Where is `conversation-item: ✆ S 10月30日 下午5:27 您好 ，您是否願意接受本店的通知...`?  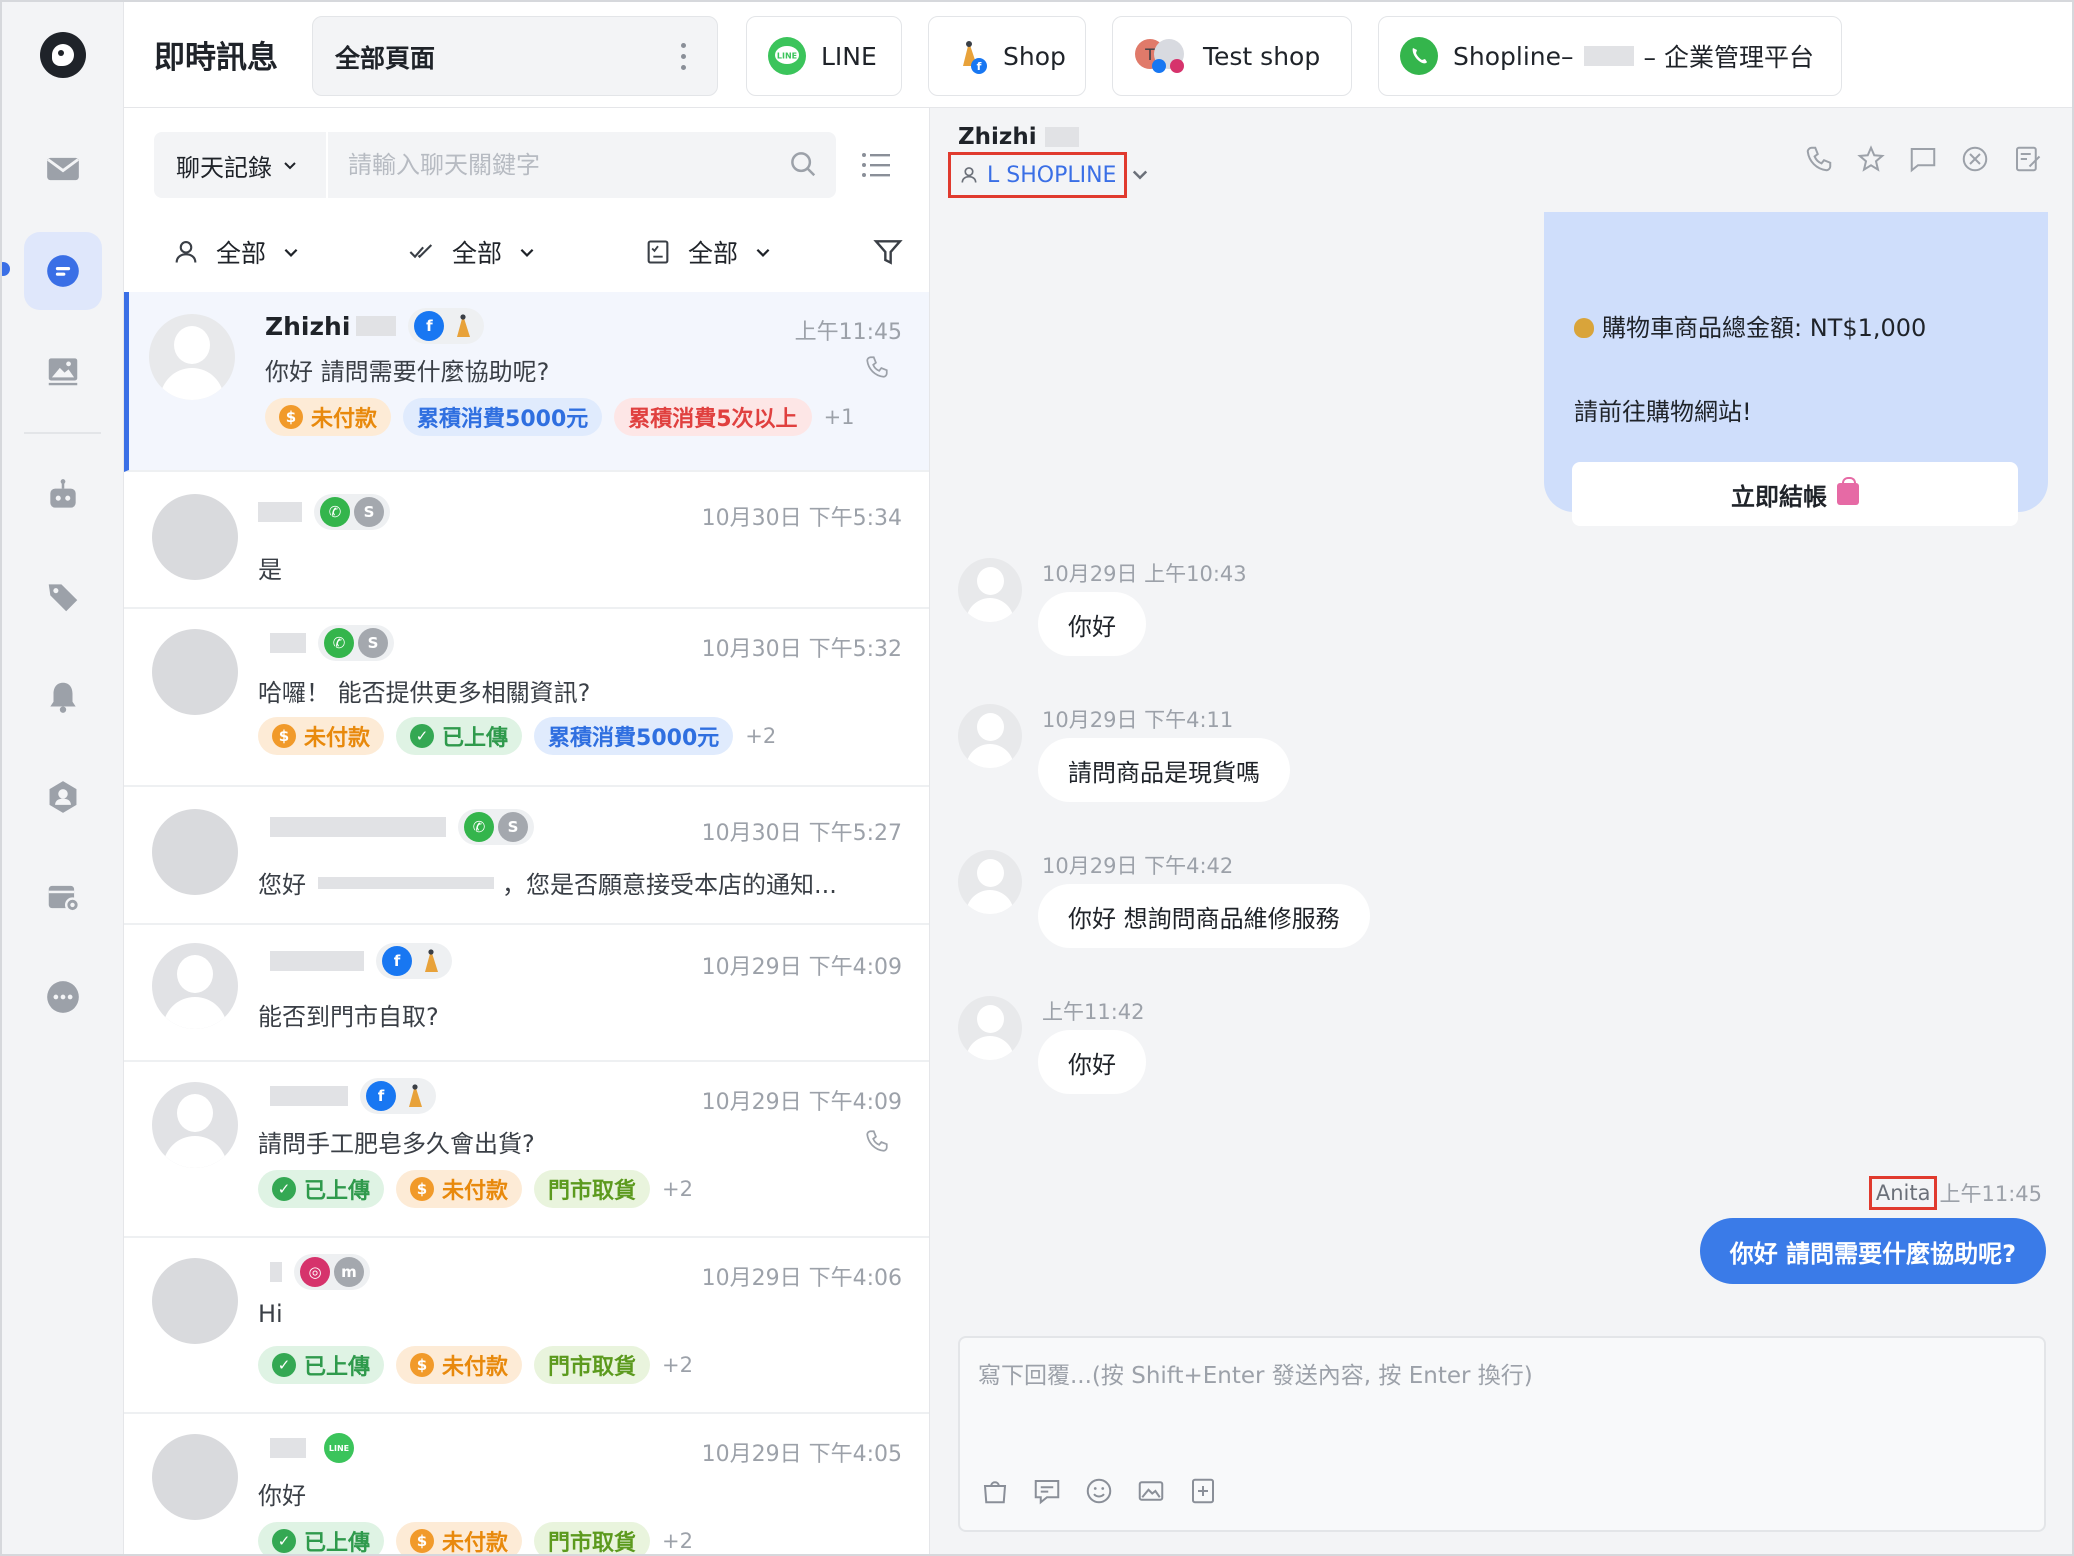 conversation-item: ✆ S 10月30日 下午5:27 您好 ，您是否願意接受本店的通知... is located at coordinates (526, 856).